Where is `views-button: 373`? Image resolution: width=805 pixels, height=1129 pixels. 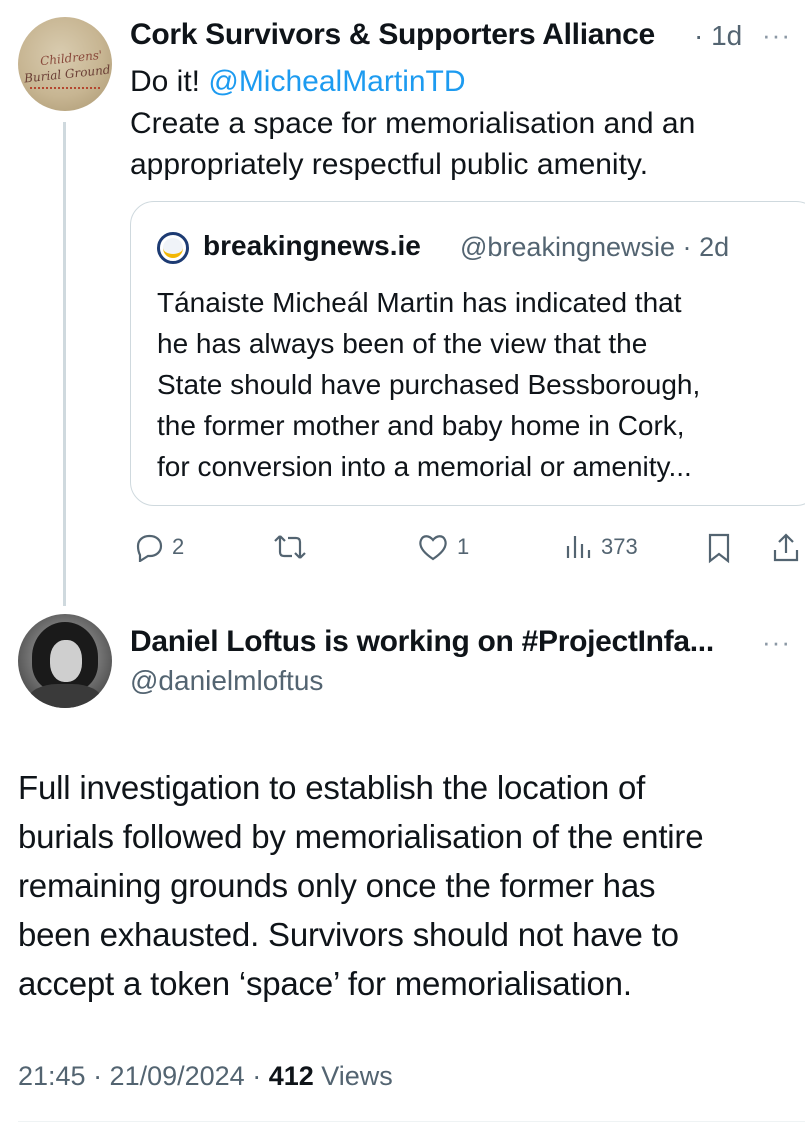 views-button: 373 is located at coordinates (600, 547).